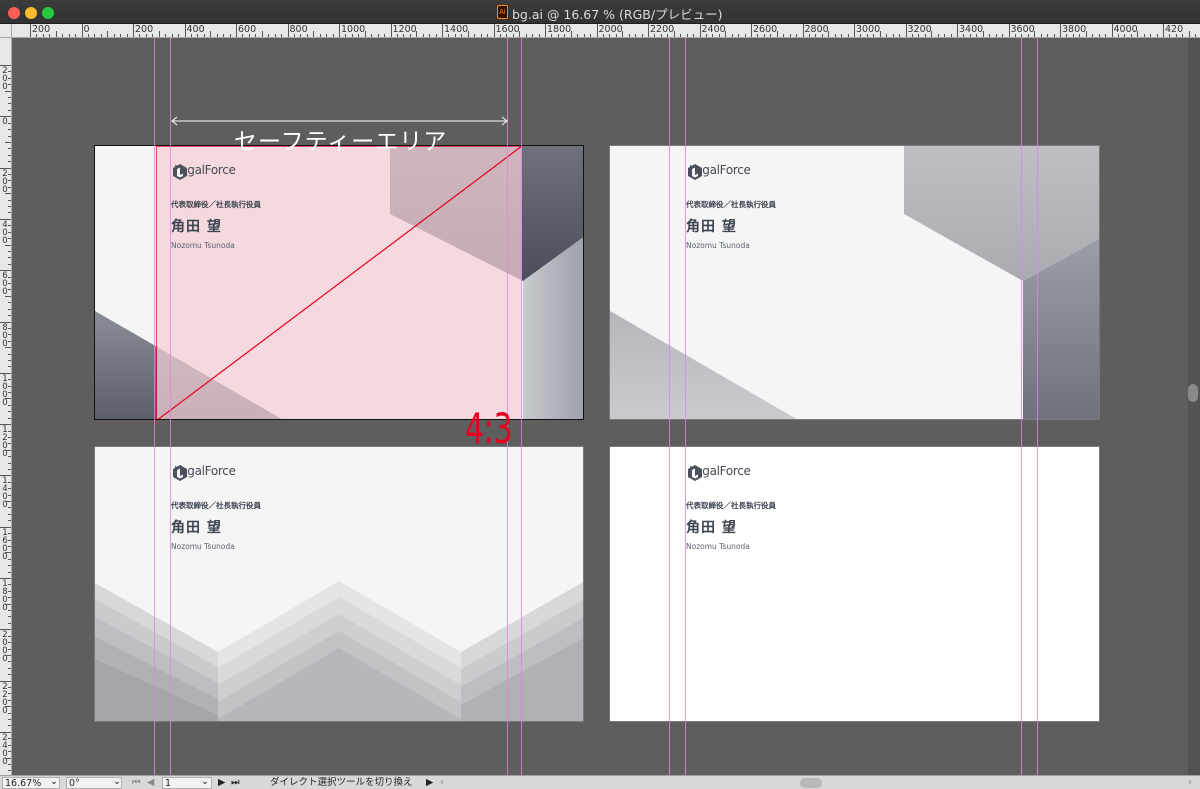  I want to click on zoom-dropdown-chevron-icon: ⌄, so click(54, 782).